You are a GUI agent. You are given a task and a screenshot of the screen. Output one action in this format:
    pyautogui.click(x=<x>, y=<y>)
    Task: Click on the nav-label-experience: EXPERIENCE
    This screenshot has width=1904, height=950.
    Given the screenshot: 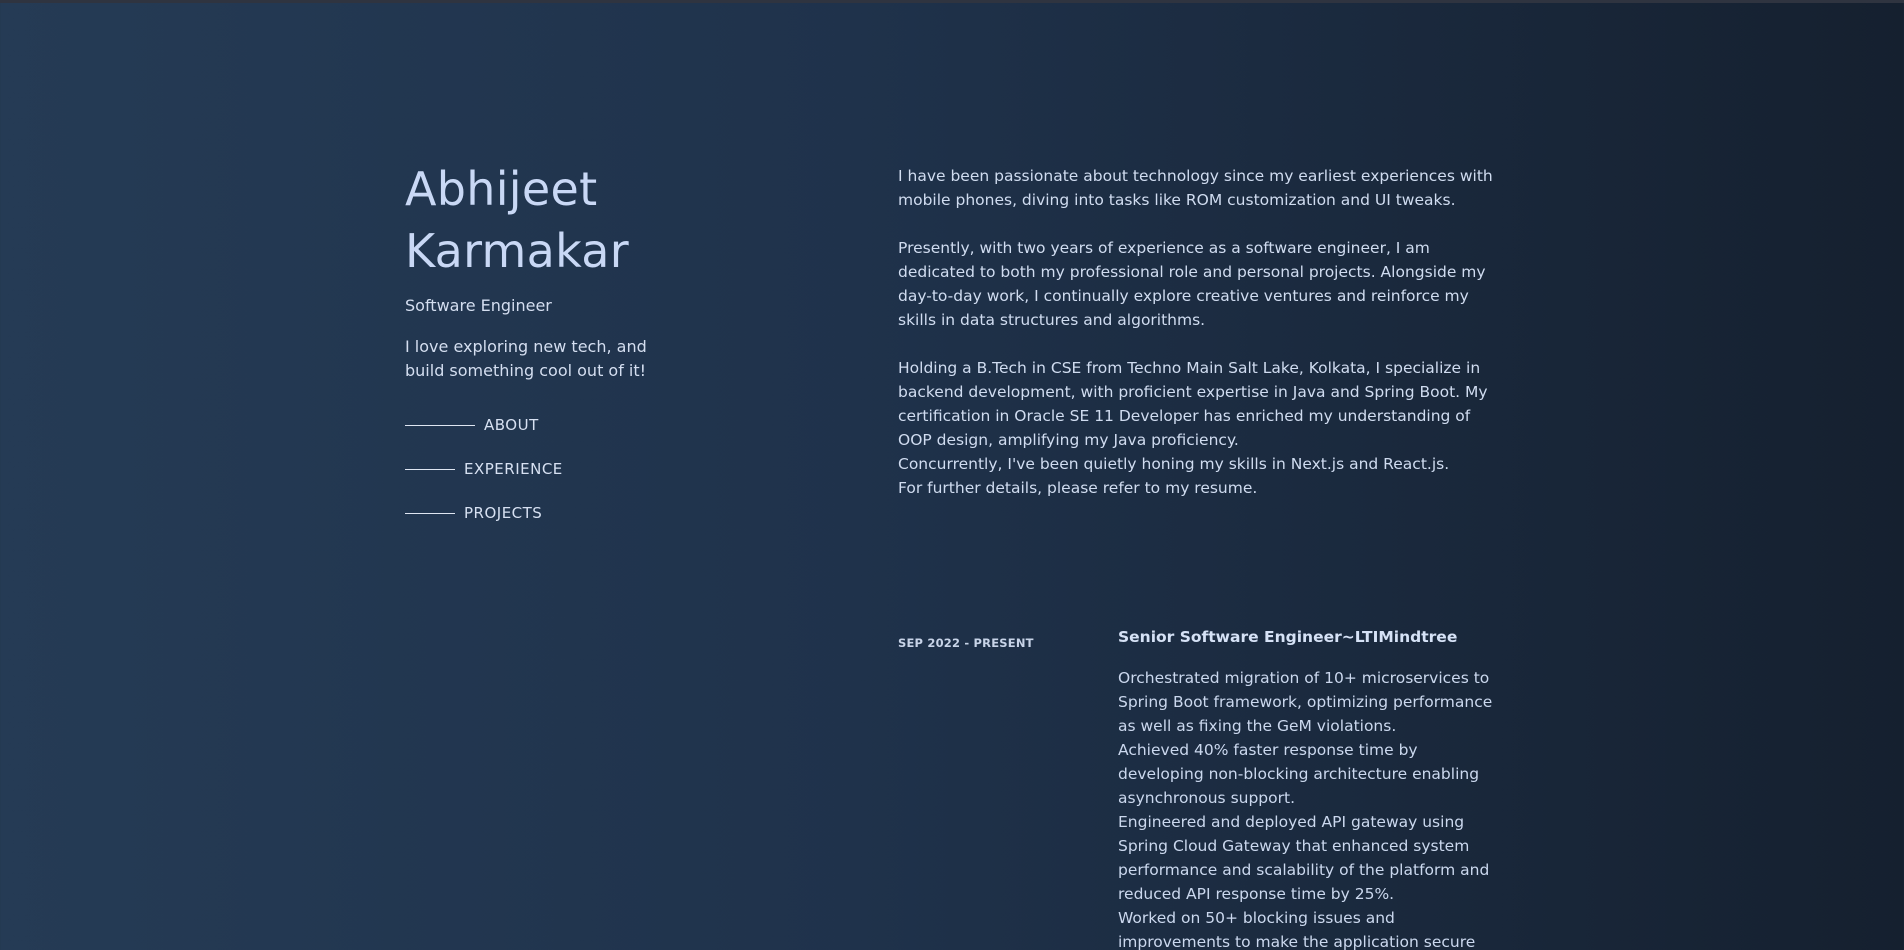 What is the action you would take?
    pyautogui.click(x=513, y=469)
    